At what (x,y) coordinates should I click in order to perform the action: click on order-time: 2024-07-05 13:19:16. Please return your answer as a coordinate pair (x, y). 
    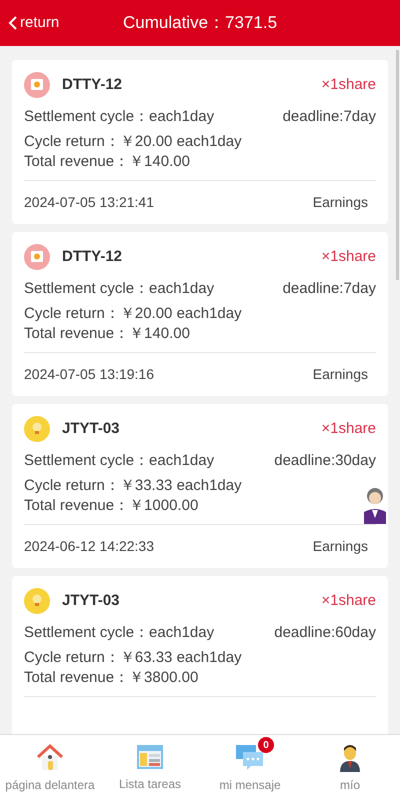
    Looking at the image, I should click on (89, 374).